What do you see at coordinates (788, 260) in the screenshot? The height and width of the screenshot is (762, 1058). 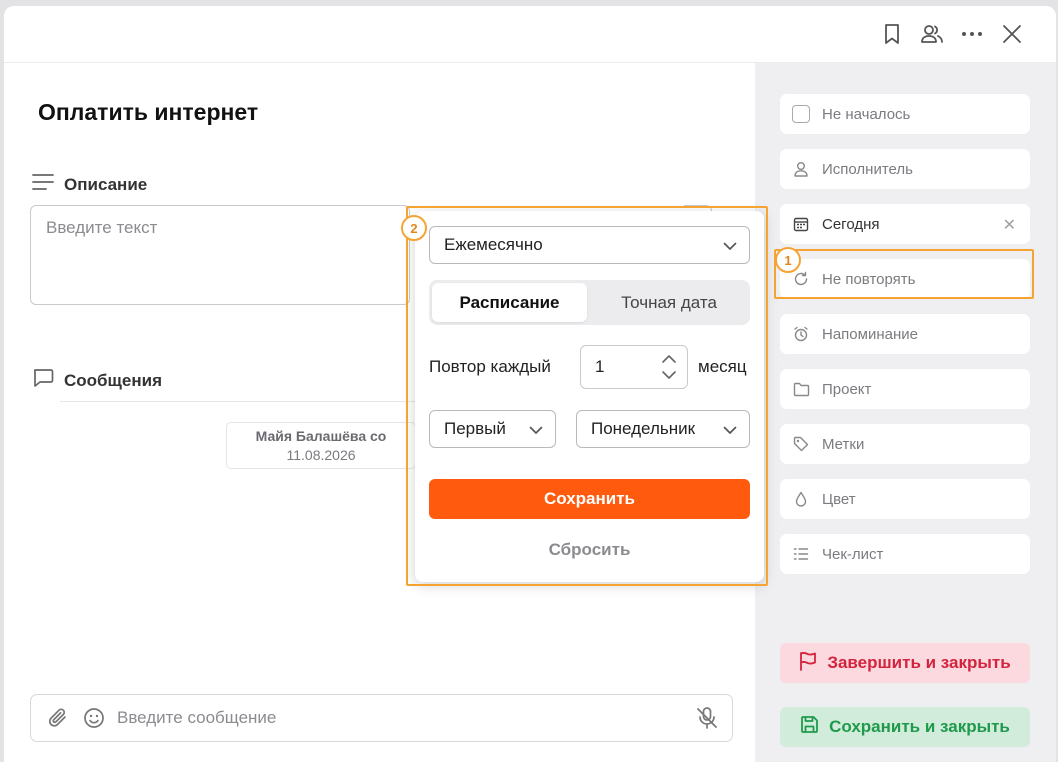 I see `step-badge-1: 1` at bounding box center [788, 260].